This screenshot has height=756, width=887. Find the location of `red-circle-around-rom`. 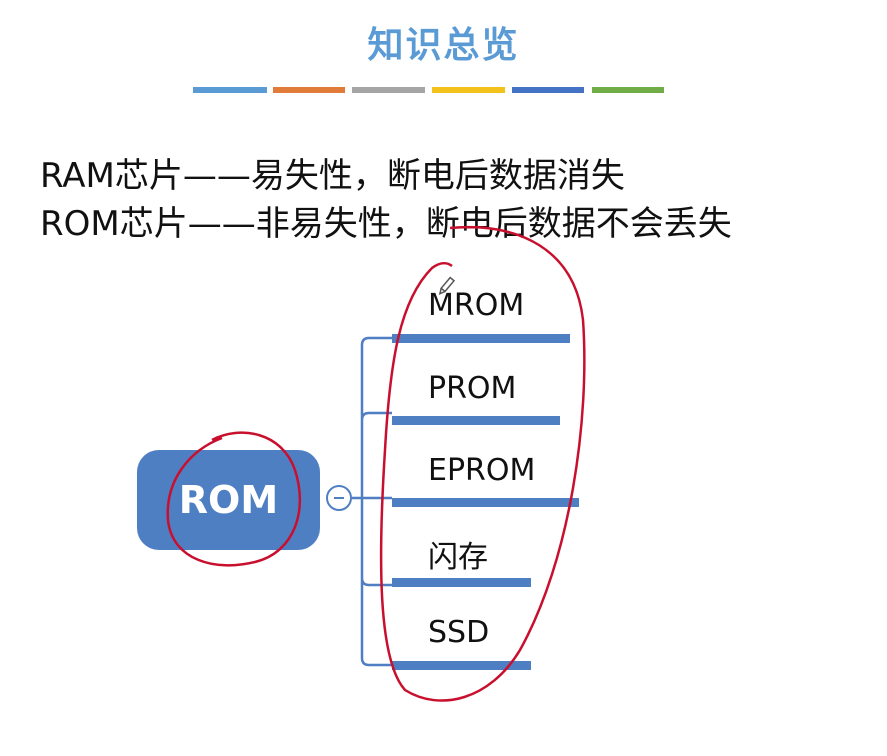

red-circle-around-rom is located at coordinates (234, 499).